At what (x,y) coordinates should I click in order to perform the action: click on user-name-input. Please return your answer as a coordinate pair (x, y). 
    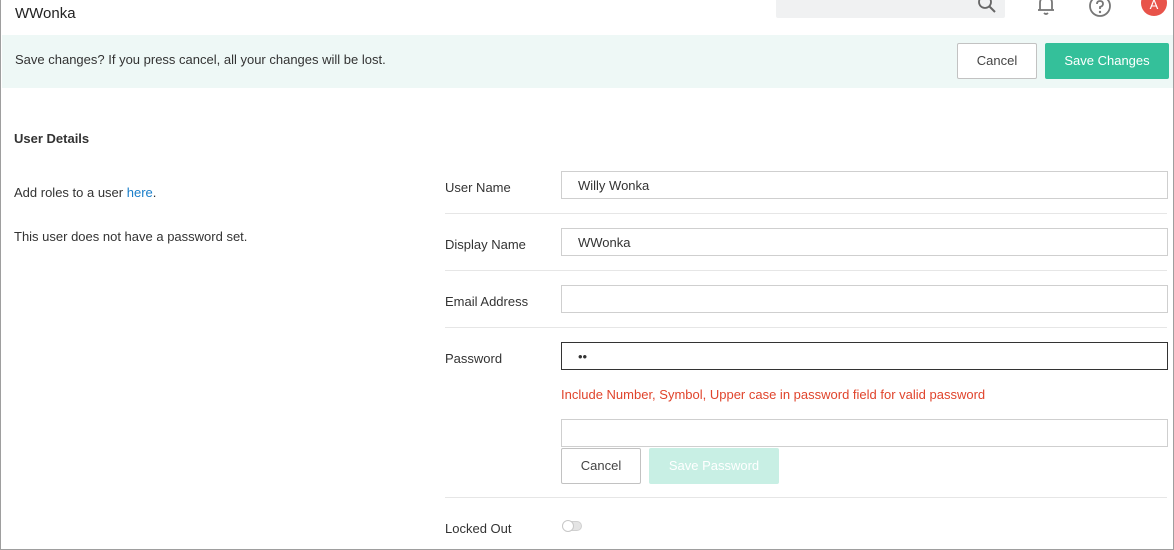
    Looking at the image, I should click on (864, 185).